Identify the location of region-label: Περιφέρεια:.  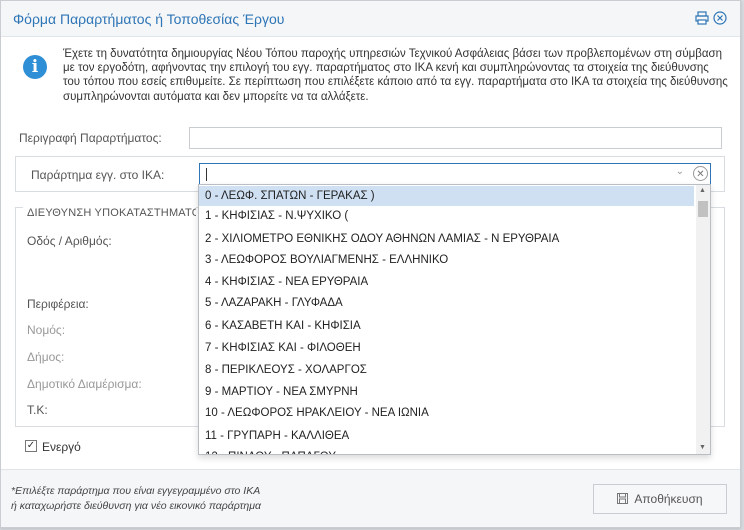
(58, 304).